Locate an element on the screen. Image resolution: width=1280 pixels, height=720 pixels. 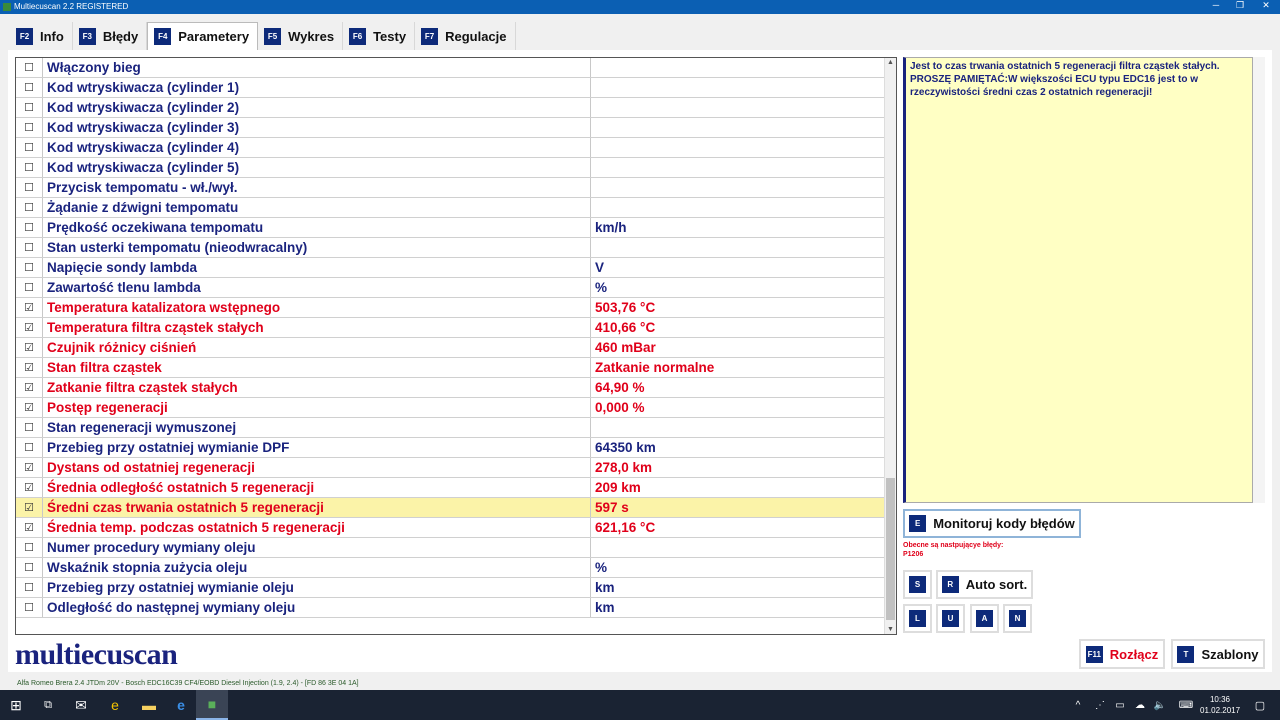
tab-testy: F6 Testy is located at coordinates (379, 36).